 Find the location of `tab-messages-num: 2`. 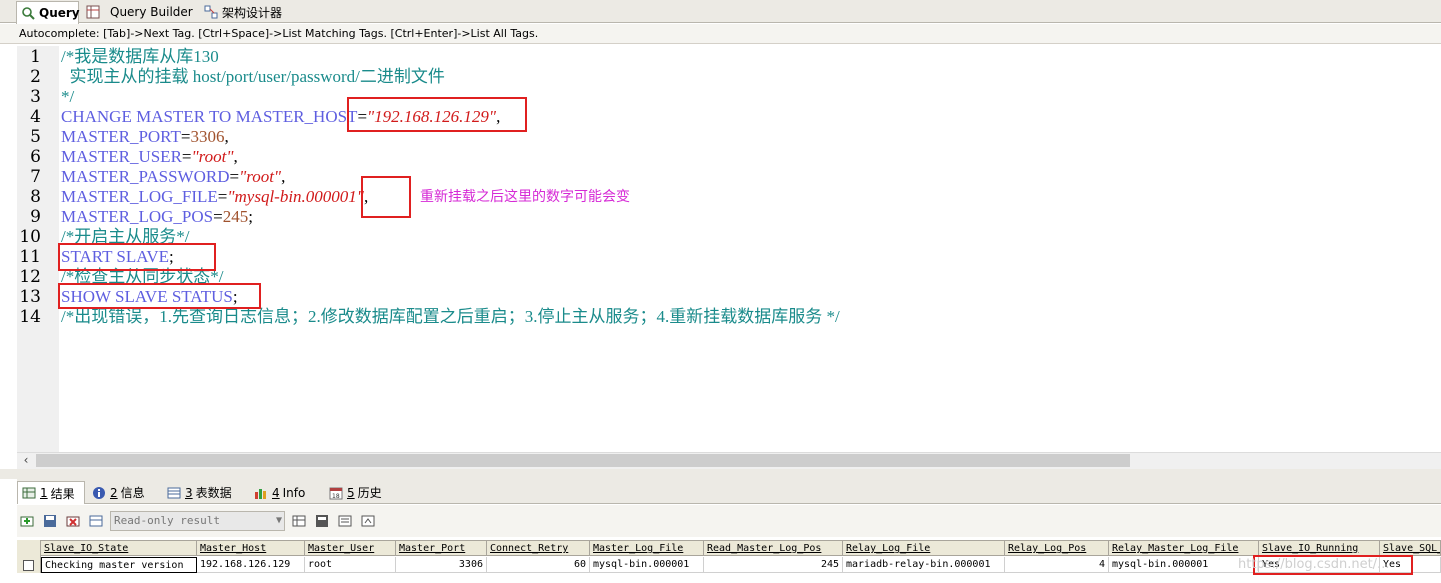

tab-messages-num: 2 is located at coordinates (114, 492).